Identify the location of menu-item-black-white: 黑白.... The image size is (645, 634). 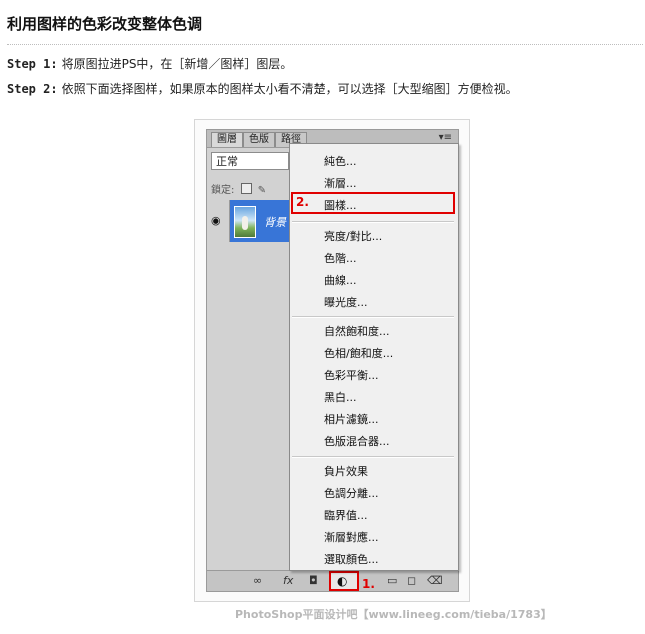
(340, 397).